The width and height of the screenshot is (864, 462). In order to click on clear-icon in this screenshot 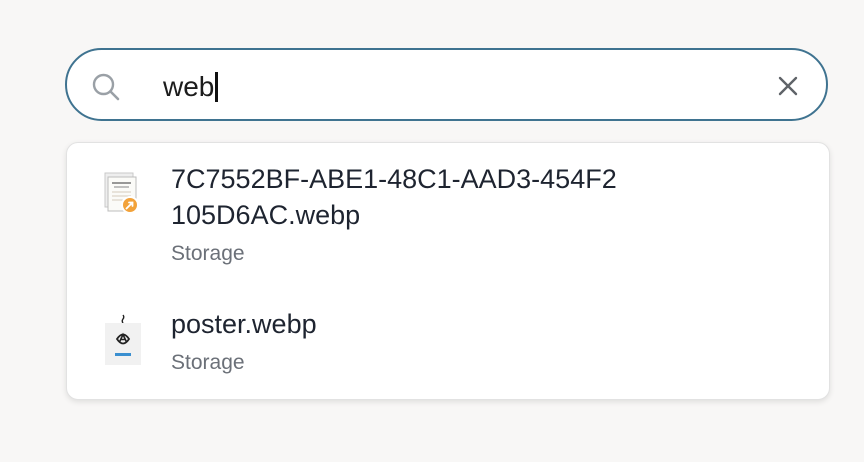, I will do `click(788, 86)`.